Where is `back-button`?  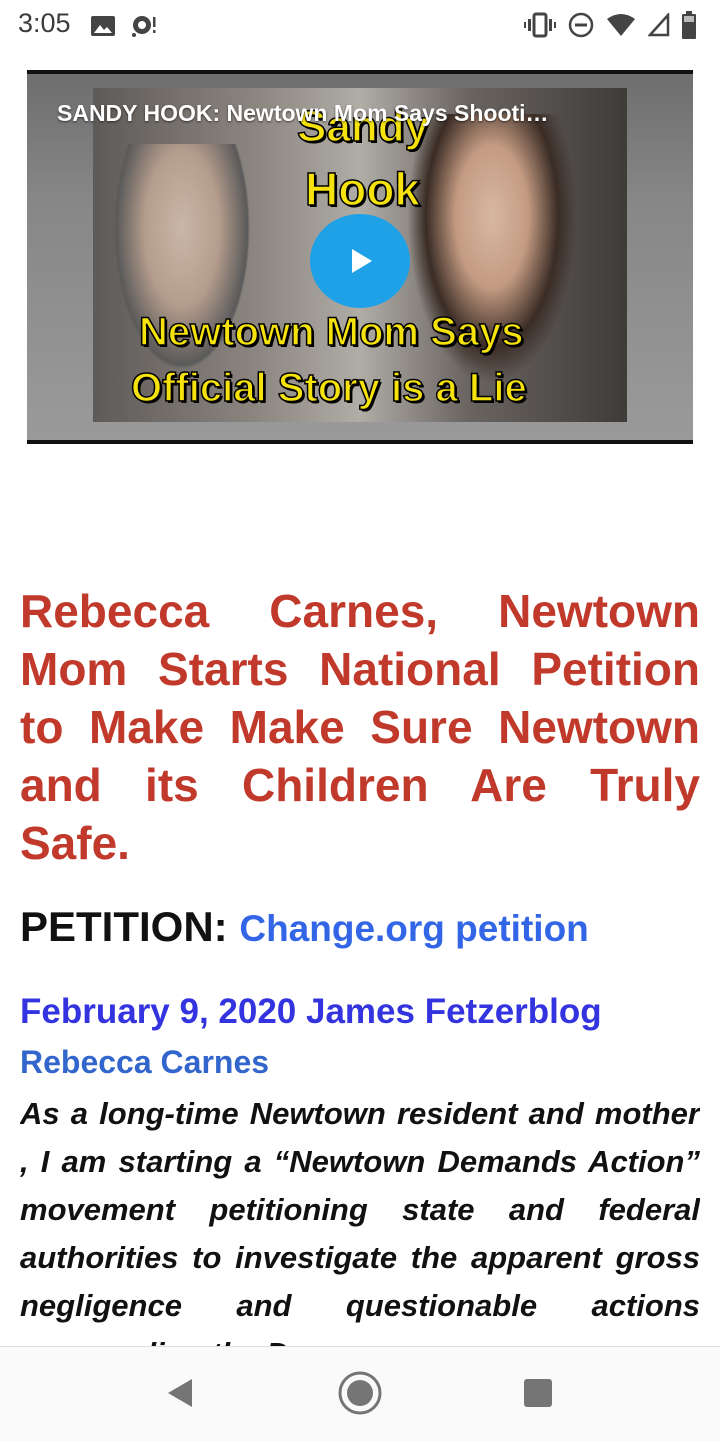
back-button is located at coordinates (180, 1393).